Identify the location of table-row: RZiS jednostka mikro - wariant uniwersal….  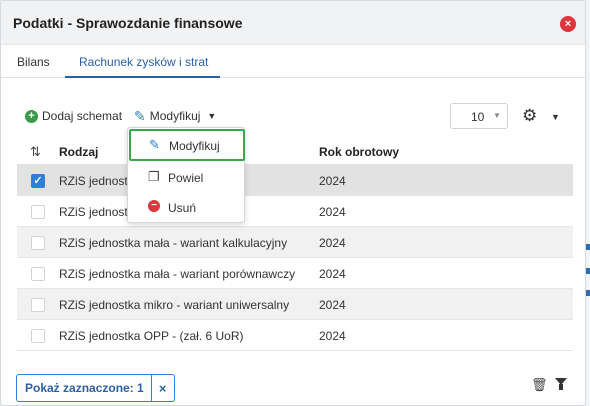
(295, 304).